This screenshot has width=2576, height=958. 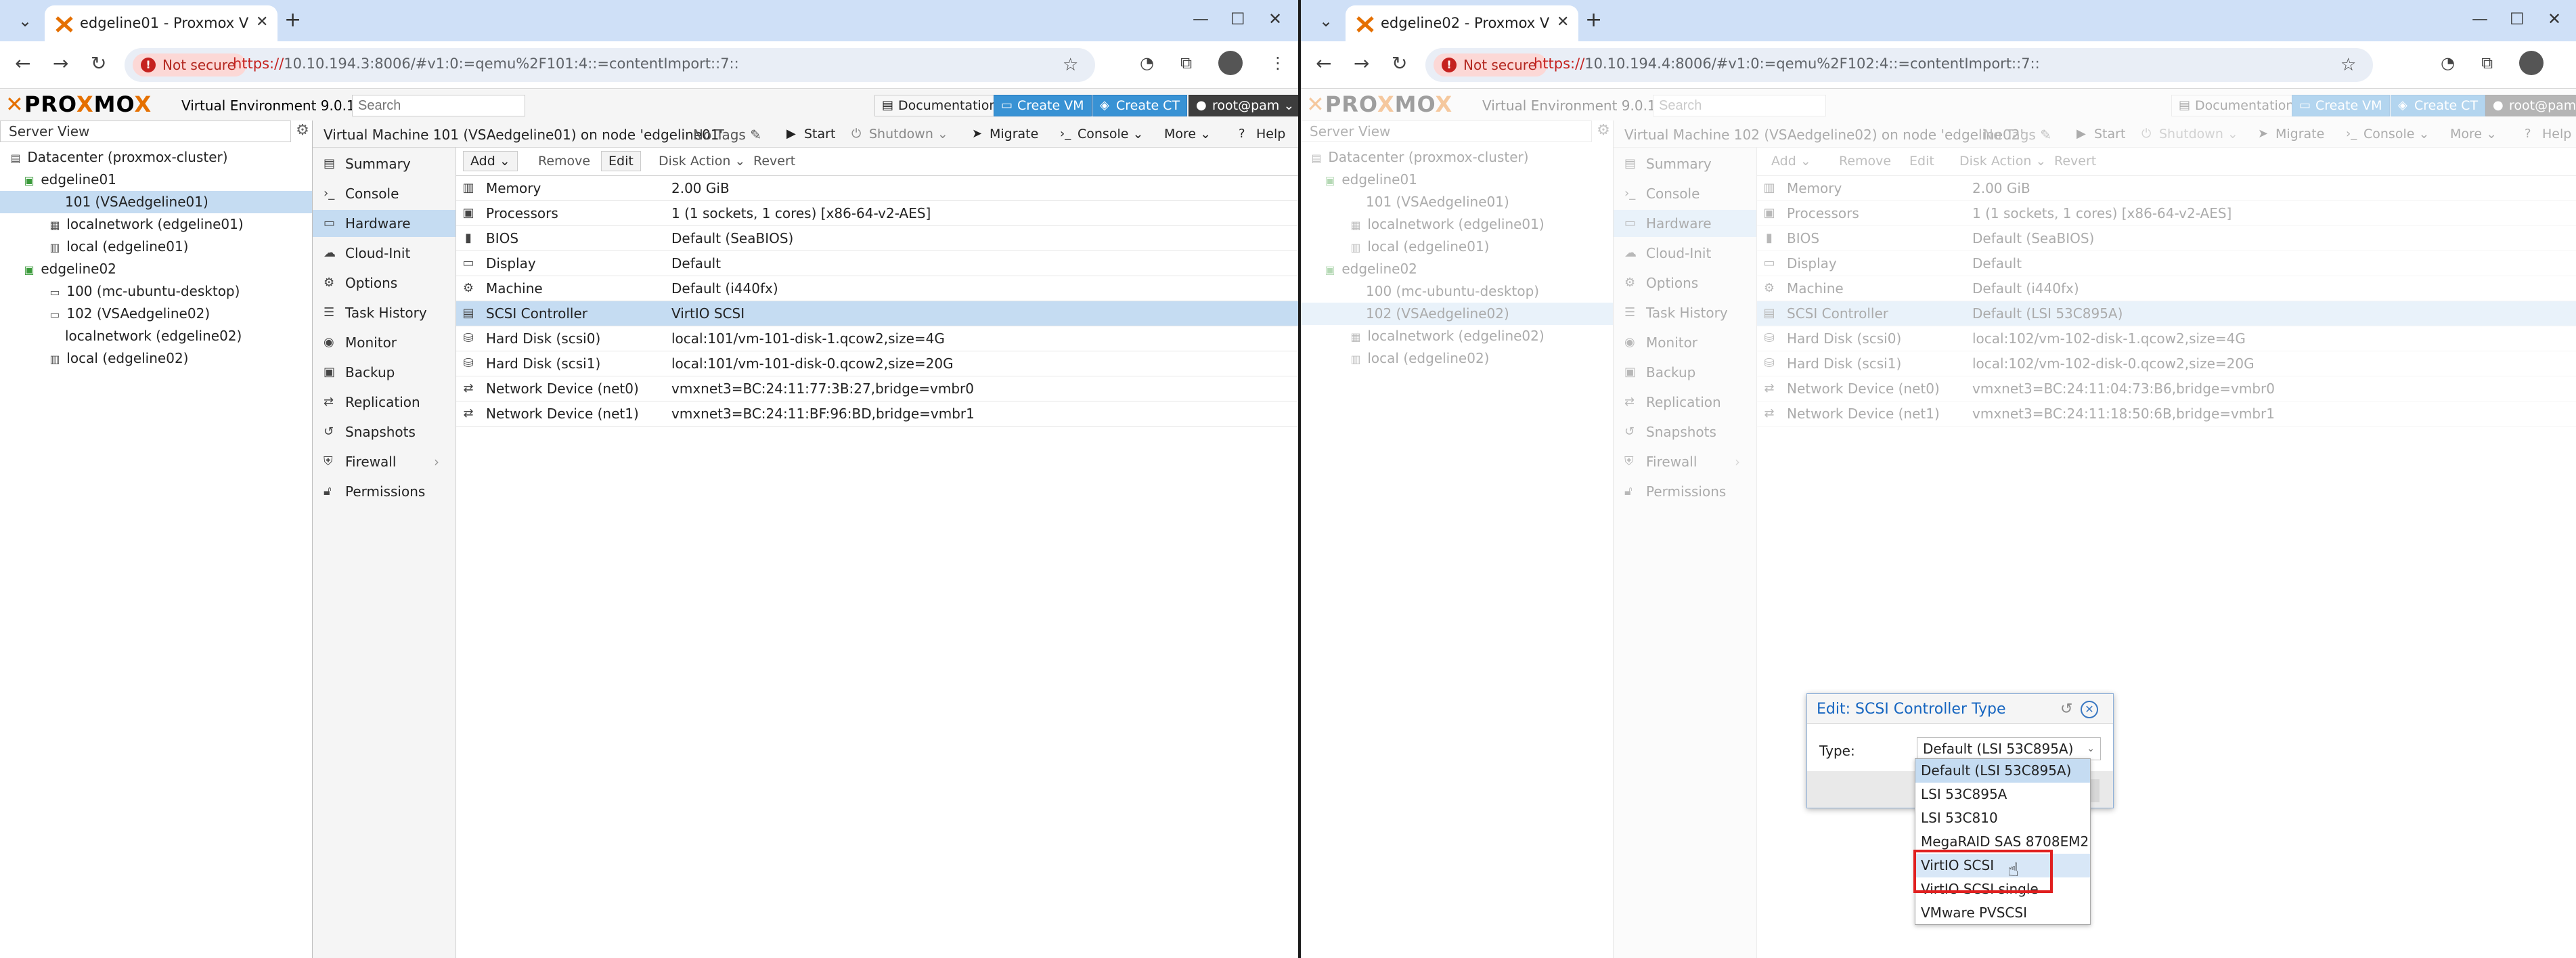 What do you see at coordinates (1262, 134) in the screenshot?
I see `help-button: ? Help` at bounding box center [1262, 134].